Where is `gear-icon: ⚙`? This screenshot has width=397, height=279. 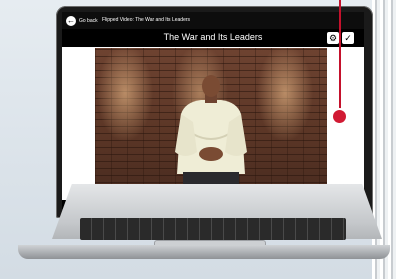
gear-icon: ⚙ is located at coordinates (333, 38).